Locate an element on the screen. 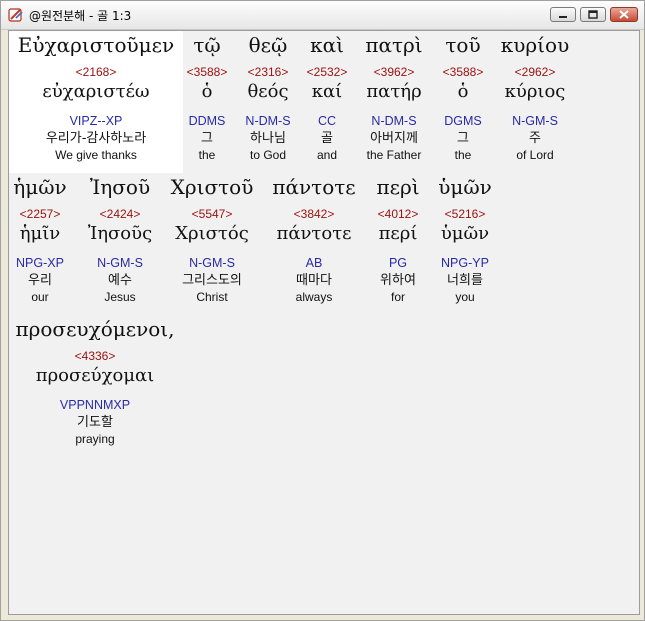 The image size is (645, 621). greek-surface: προσευχόμενοι, is located at coordinates (95, 329).